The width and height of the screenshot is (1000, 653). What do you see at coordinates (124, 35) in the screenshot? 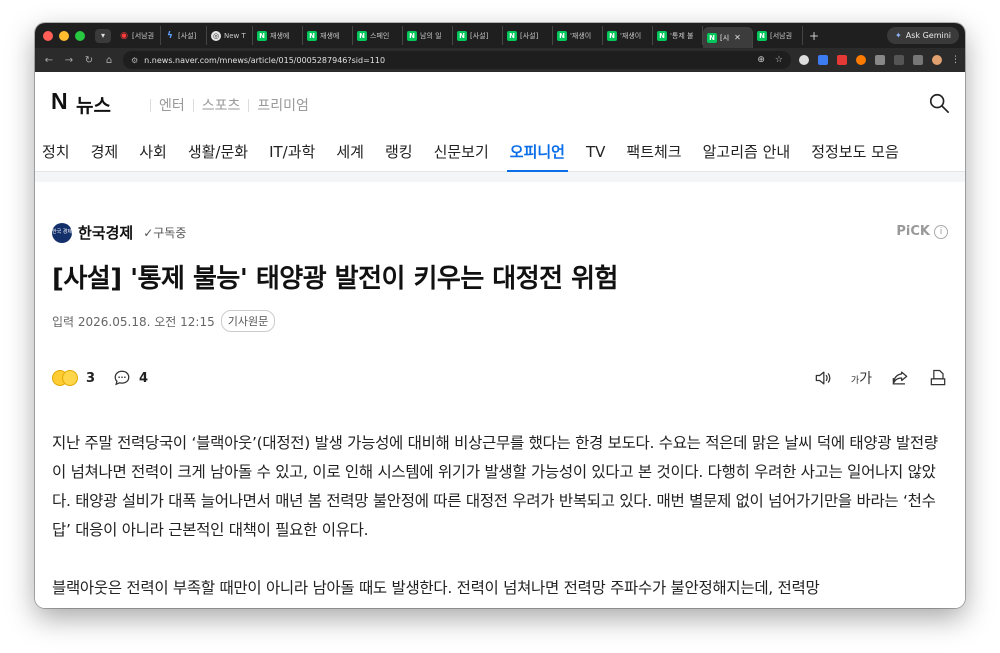
I see `red-favicon-icon: ◉` at bounding box center [124, 35].